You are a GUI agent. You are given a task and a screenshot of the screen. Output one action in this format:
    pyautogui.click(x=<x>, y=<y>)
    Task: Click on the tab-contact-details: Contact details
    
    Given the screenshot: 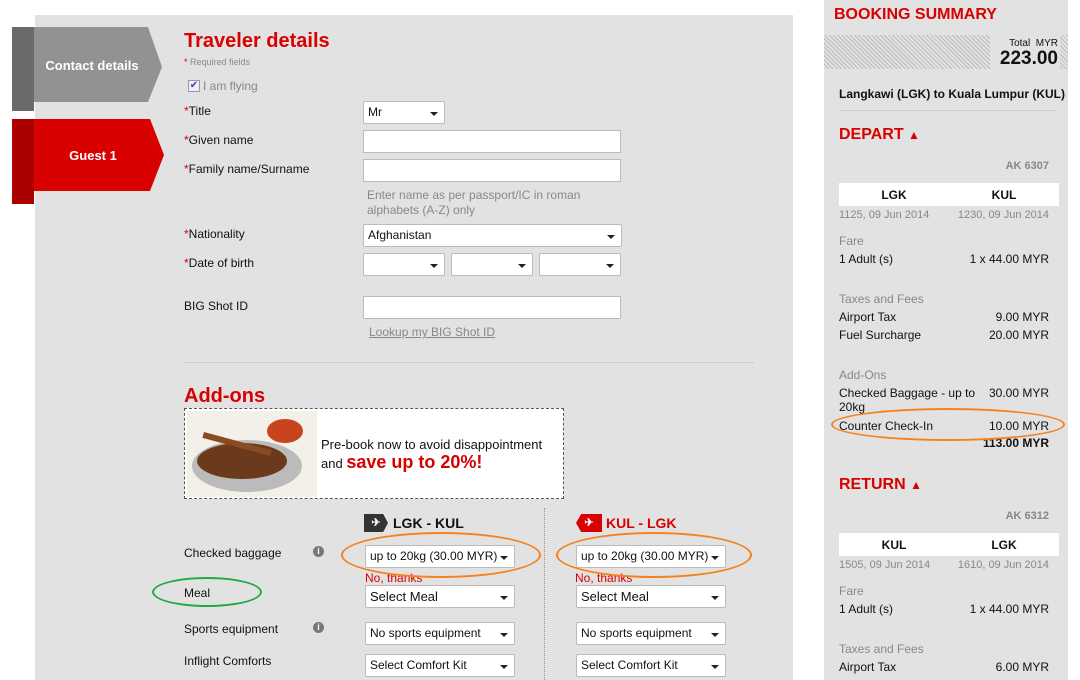 What is the action you would take?
    pyautogui.click(x=87, y=69)
    